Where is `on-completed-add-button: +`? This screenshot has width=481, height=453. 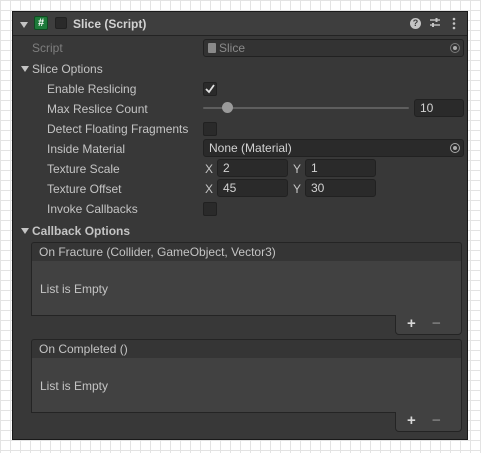
on-completed-add-button: + is located at coordinates (411, 421).